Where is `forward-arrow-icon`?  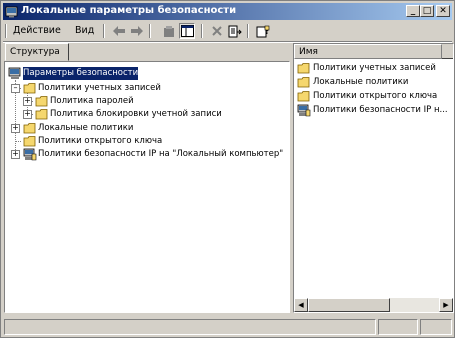
forward-arrow-icon is located at coordinates (137, 31).